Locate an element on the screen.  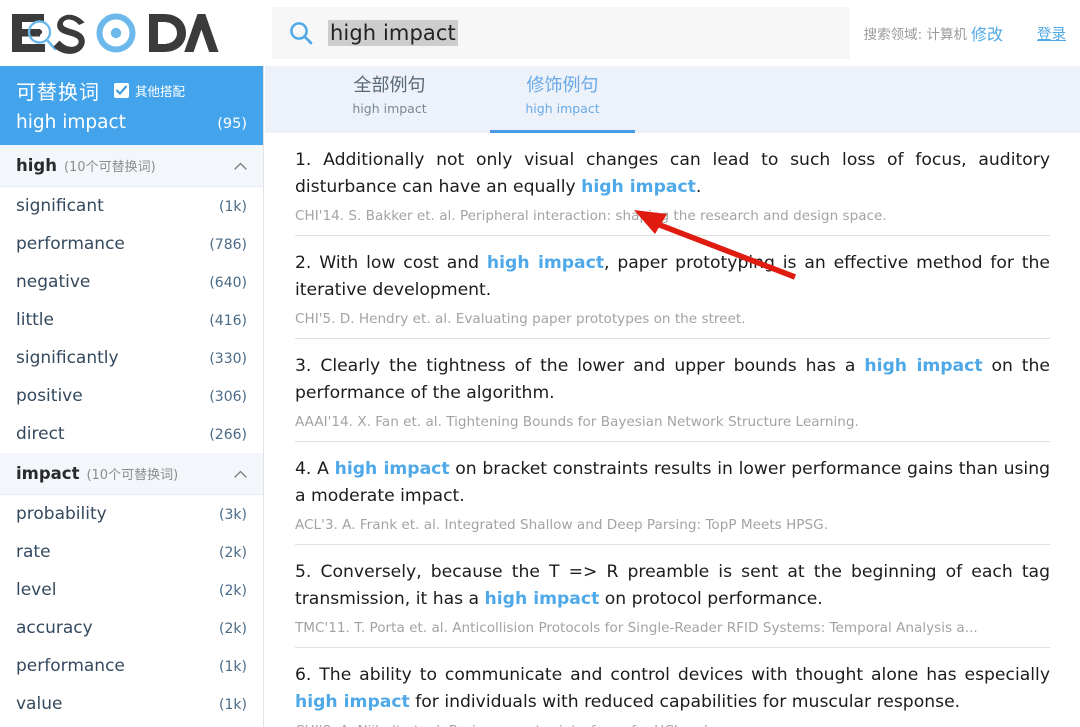
sidebar-phrase: high impact is located at coordinates (71, 122).